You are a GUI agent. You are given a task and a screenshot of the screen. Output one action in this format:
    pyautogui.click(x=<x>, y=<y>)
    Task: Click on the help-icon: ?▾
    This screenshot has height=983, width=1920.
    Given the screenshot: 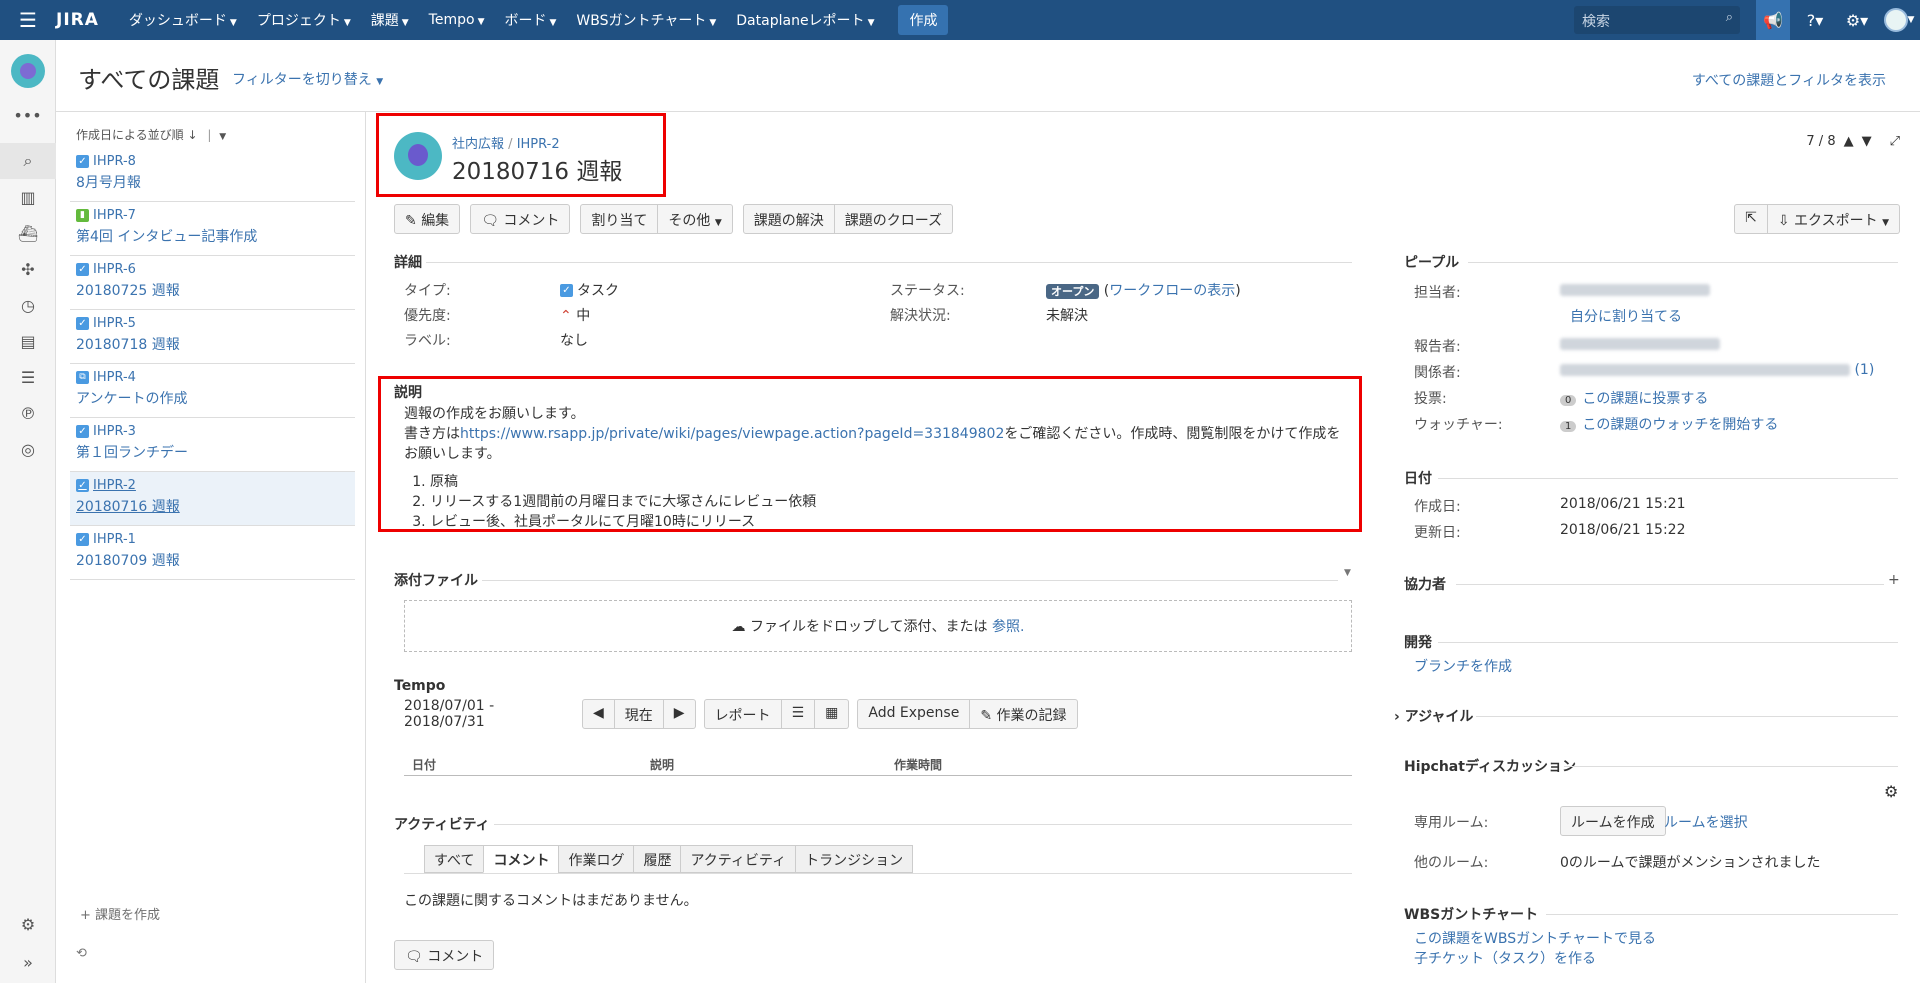 What is the action you would take?
    pyautogui.click(x=1815, y=20)
    